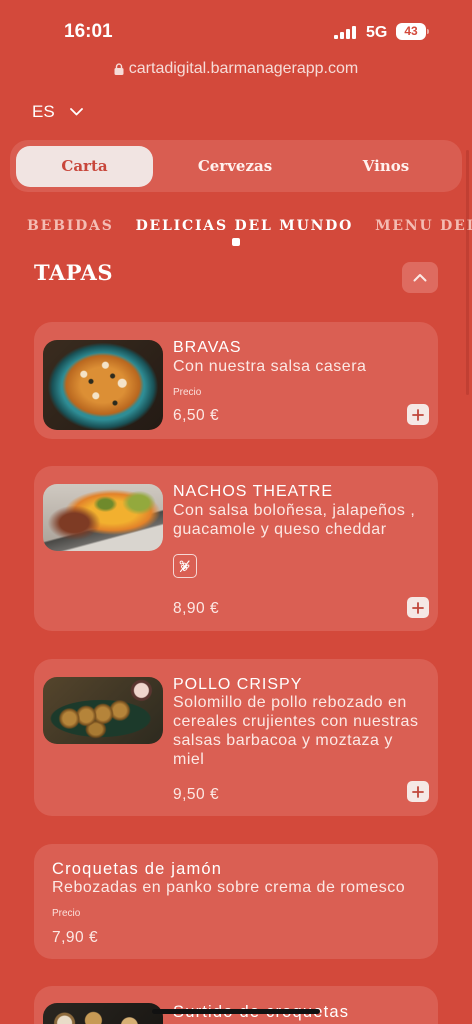 This screenshot has width=472, height=1024. I want to click on item-description-line: salsas barbacoa y moztaza y, so click(283, 740).